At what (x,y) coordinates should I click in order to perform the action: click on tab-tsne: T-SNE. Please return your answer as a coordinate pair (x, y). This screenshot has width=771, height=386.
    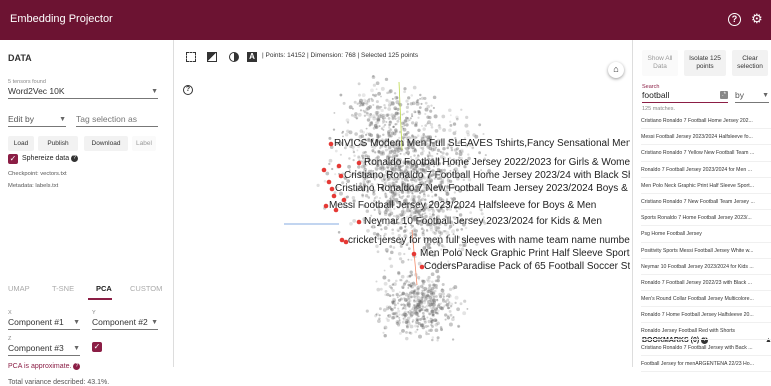
    Looking at the image, I should click on (63, 288).